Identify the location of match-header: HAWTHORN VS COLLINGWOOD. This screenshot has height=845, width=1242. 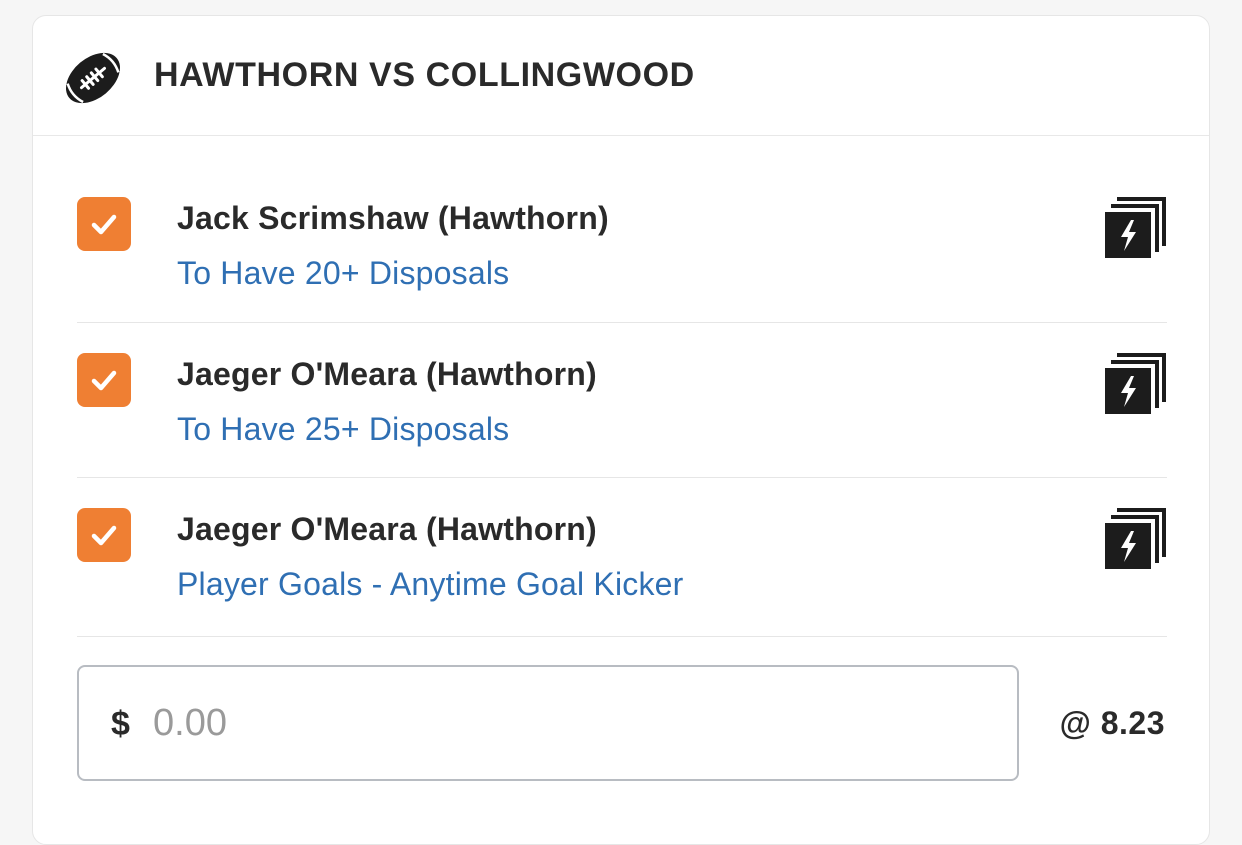
(621, 76).